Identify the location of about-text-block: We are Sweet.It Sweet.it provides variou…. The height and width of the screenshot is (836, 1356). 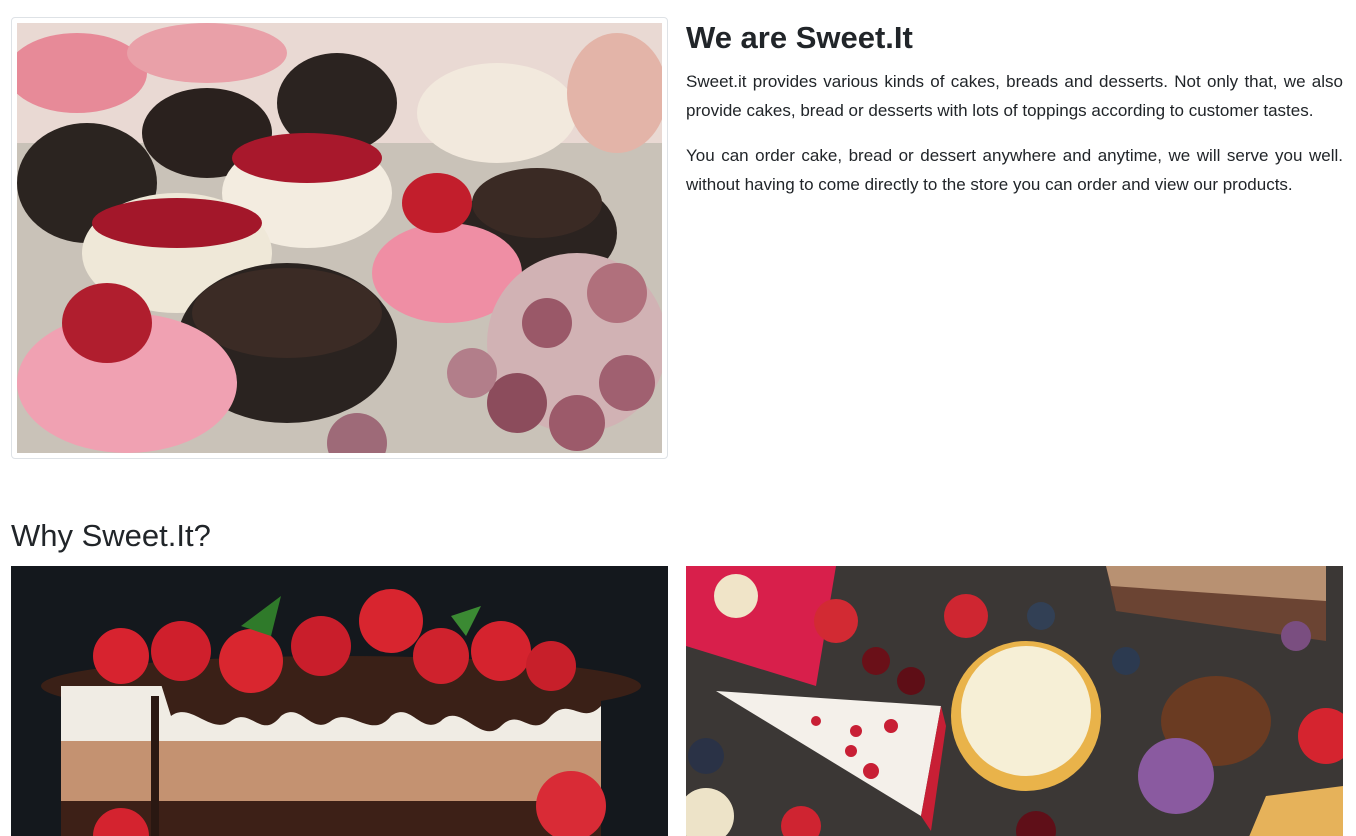
(1014, 116).